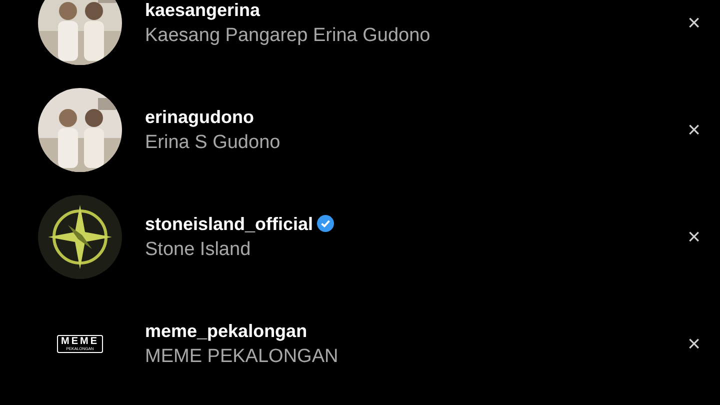 The height and width of the screenshot is (405, 720). I want to click on logo-title: MEME, so click(80, 341).